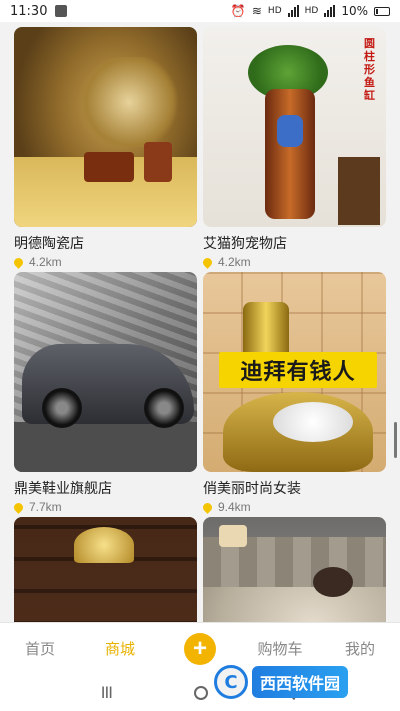  Describe the element at coordinates (105, 447) in the screenshot. I see `road-decor` at that location.